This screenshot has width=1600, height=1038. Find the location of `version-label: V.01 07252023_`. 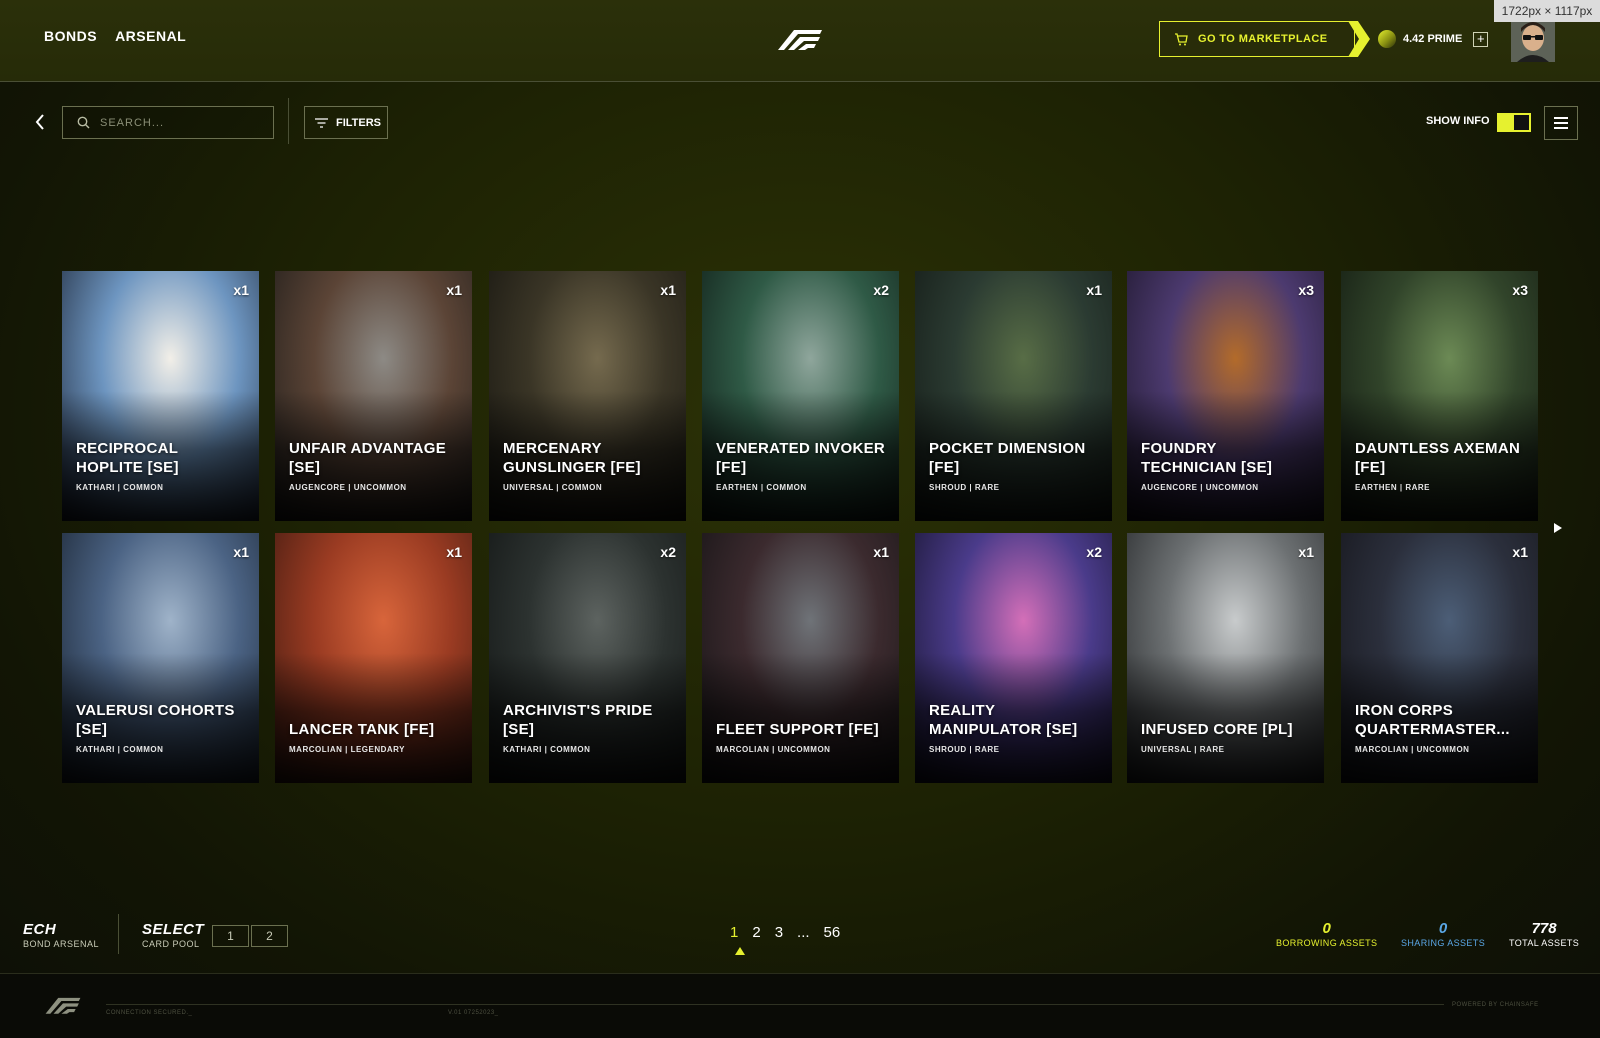

version-label: V.01 07252023_ is located at coordinates (473, 1013).